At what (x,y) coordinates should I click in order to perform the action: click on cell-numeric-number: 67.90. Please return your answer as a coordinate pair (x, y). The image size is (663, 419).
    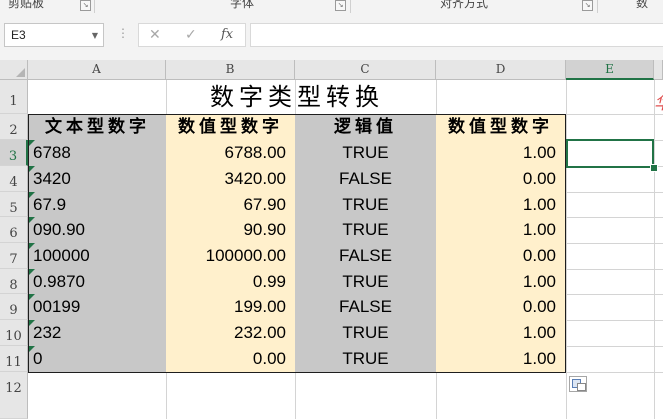
    Looking at the image, I should click on (231, 205).